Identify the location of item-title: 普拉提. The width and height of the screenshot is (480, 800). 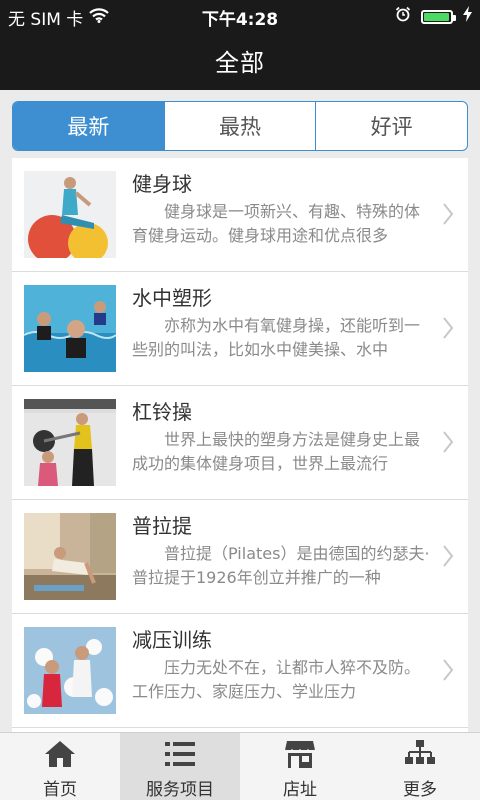
(162, 526).